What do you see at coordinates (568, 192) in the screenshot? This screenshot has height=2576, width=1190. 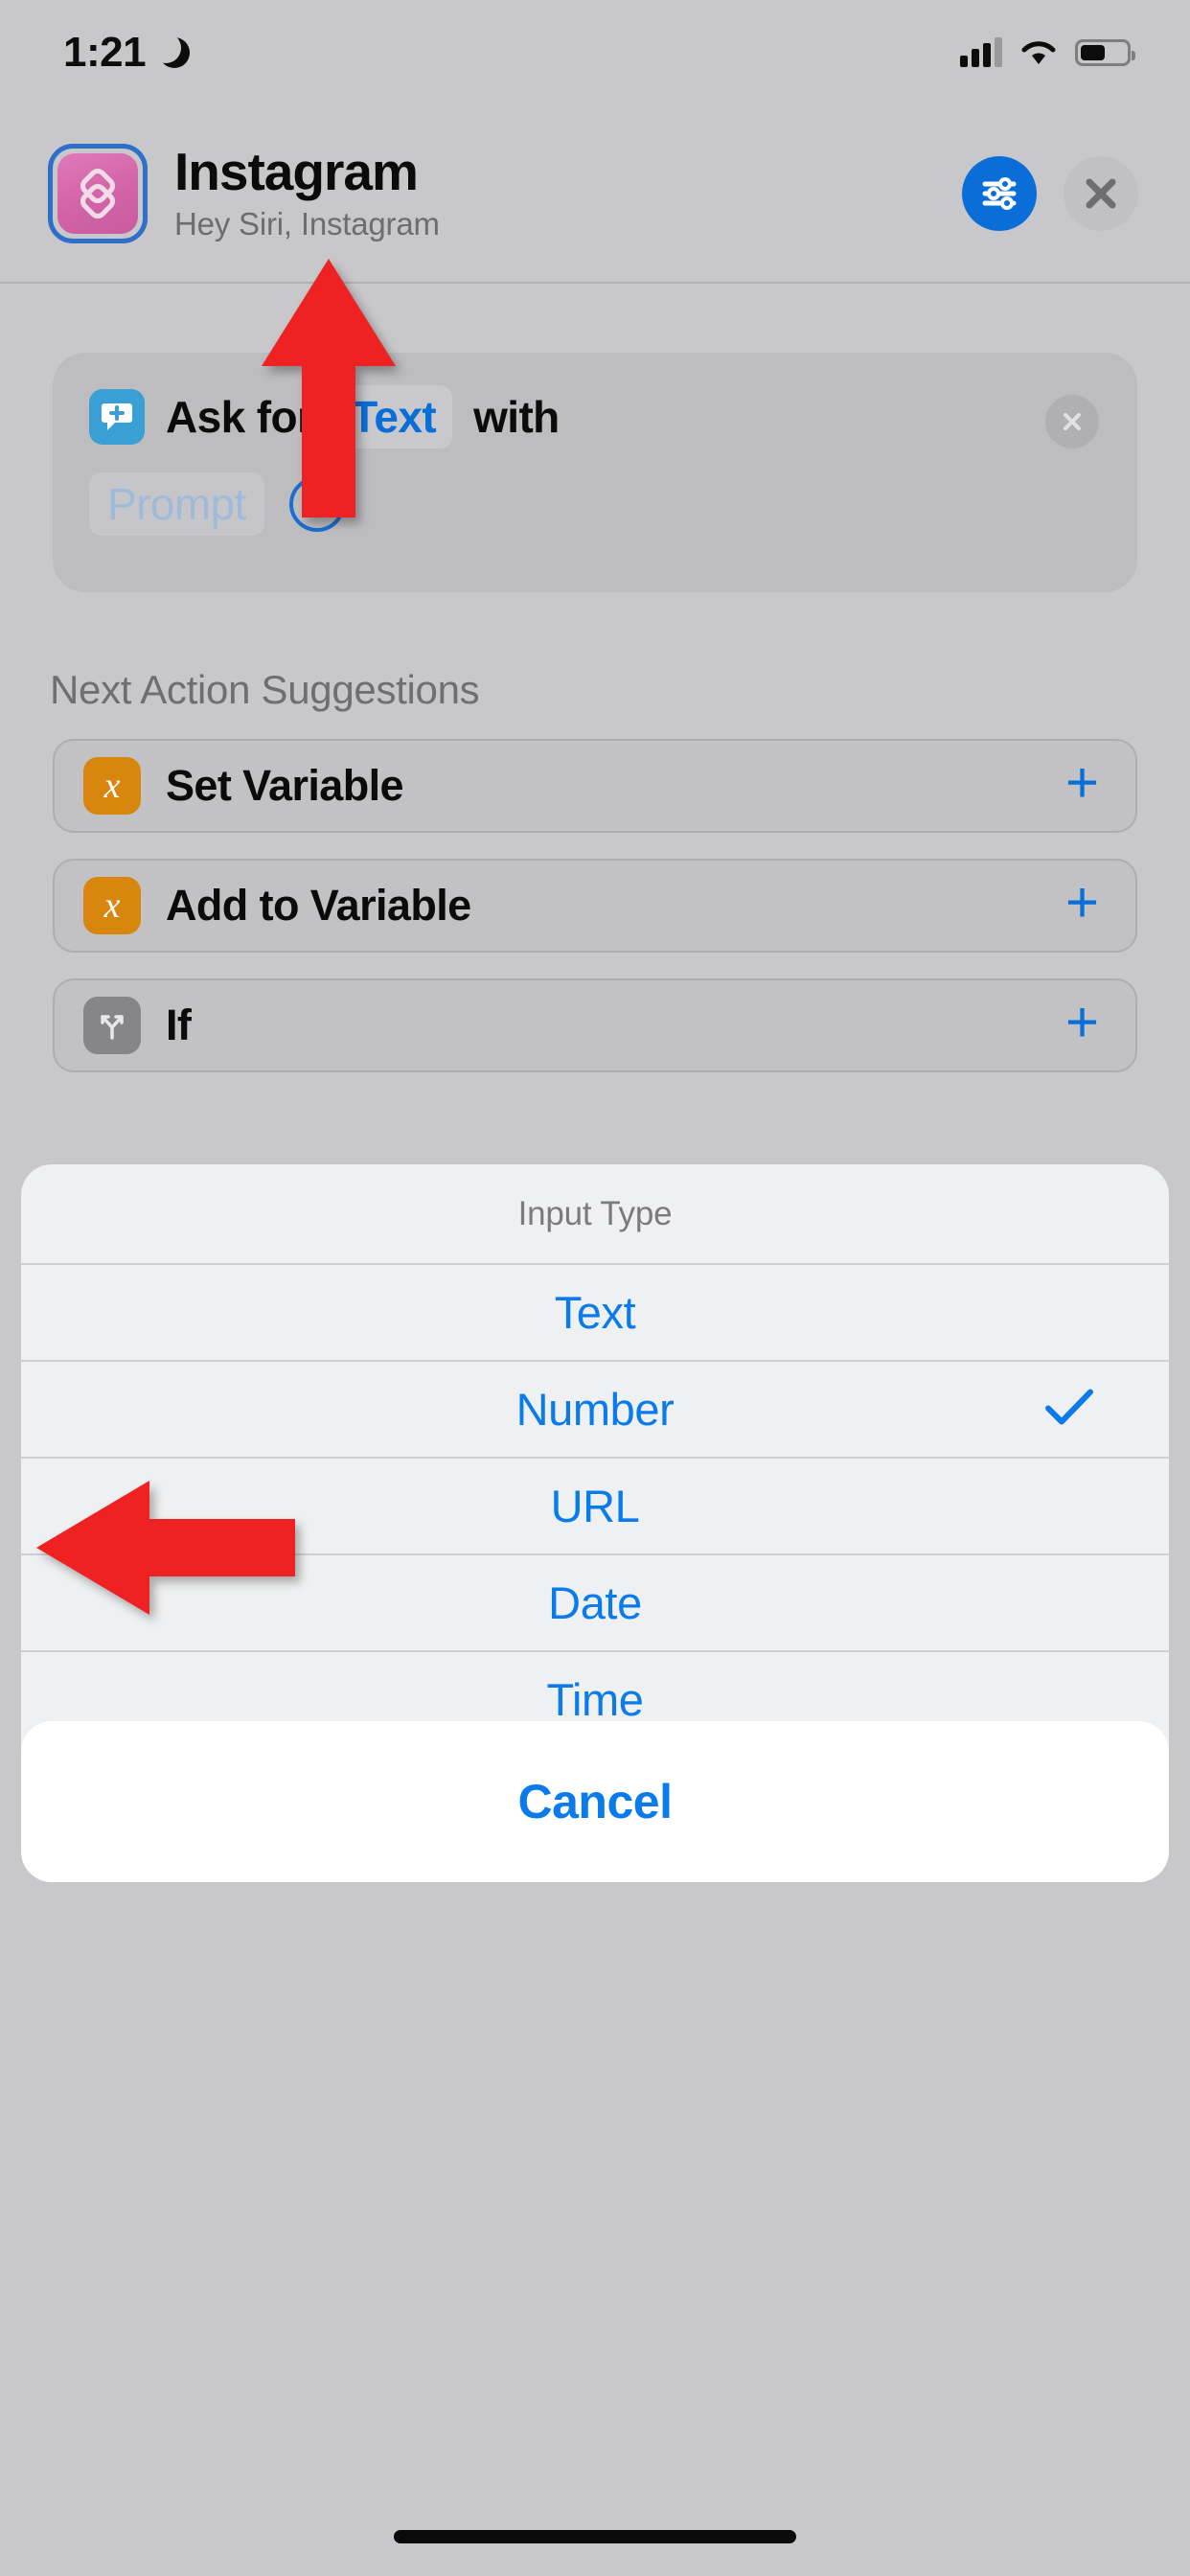 I see `header-text-block: Instagram Hey Siri, Instagram` at bounding box center [568, 192].